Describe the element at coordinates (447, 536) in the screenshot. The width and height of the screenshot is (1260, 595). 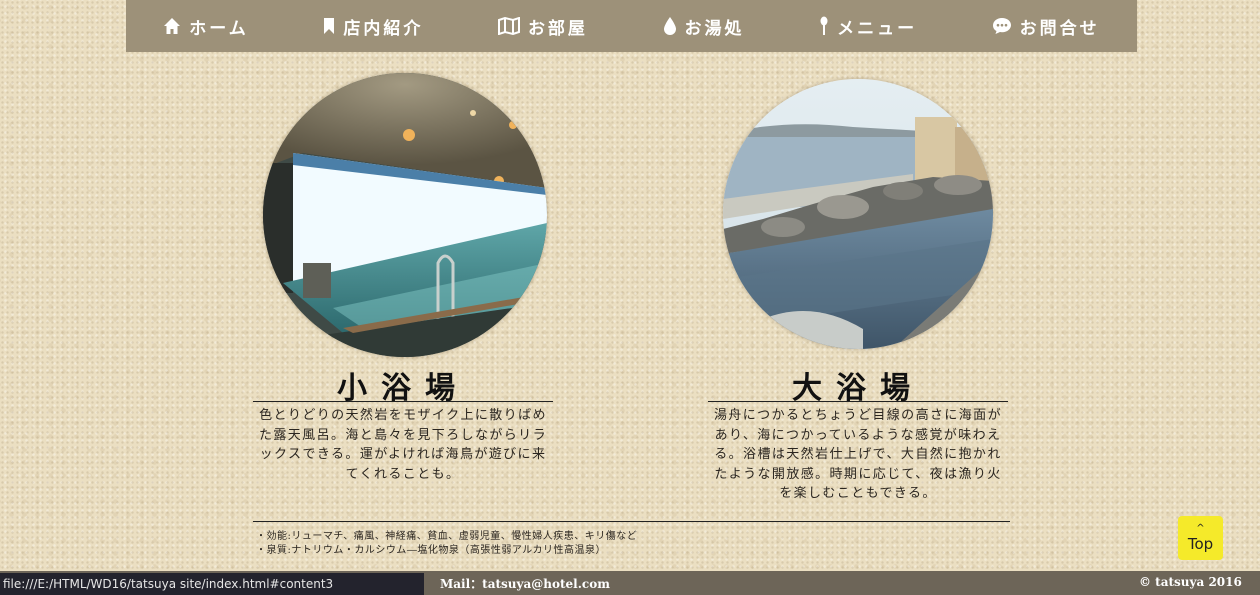
I see `effects-note: ・効能:リューマチ、痛風、神経痛、貧血、虚弱児童、慢性婦人疾患、キリ傷など` at that location.